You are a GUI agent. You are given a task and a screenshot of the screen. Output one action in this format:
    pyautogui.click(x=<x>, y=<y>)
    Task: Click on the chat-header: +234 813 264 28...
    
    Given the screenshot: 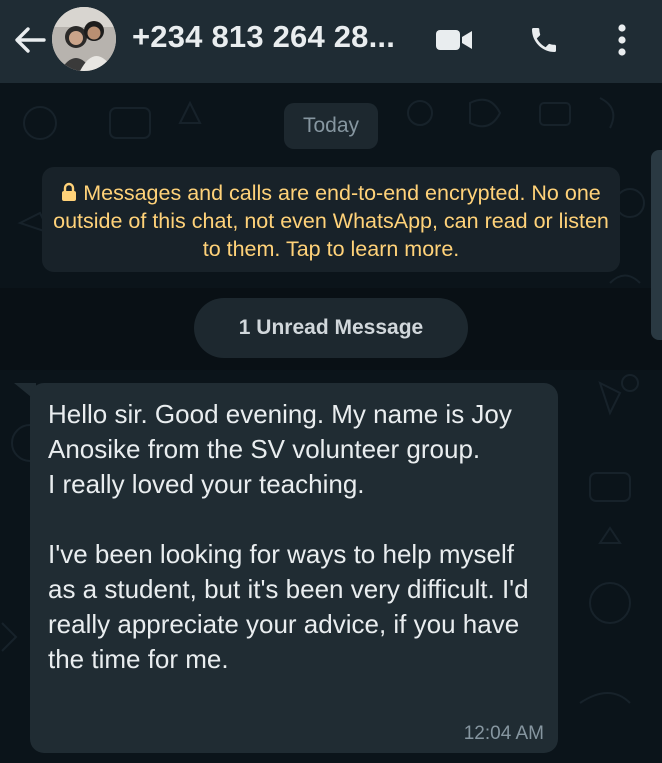 What is the action you would take?
    pyautogui.click(x=331, y=41)
    